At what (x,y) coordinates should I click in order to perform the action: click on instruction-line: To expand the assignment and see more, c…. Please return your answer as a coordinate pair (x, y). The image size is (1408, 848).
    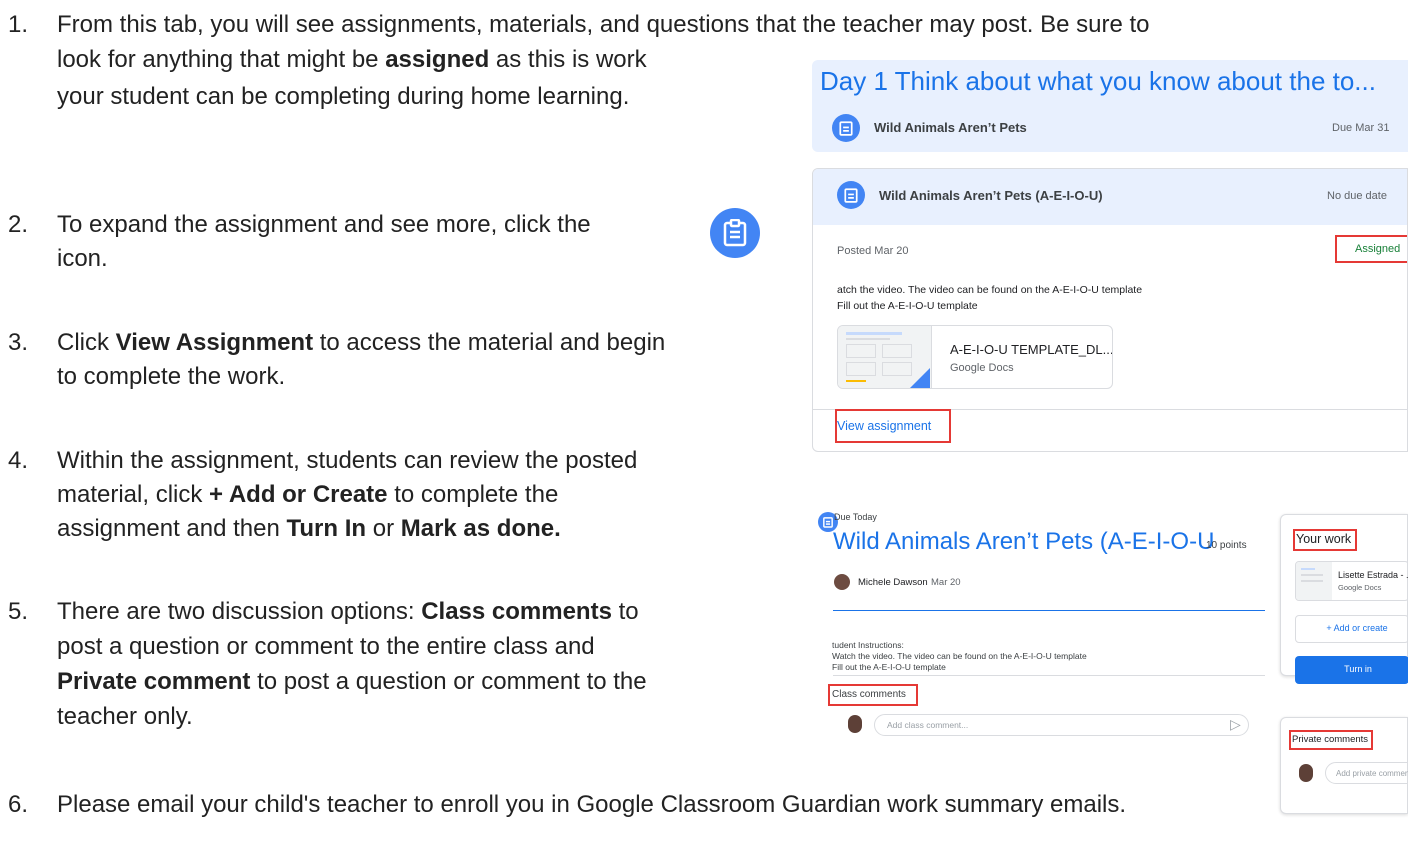
    Looking at the image, I should click on (324, 224).